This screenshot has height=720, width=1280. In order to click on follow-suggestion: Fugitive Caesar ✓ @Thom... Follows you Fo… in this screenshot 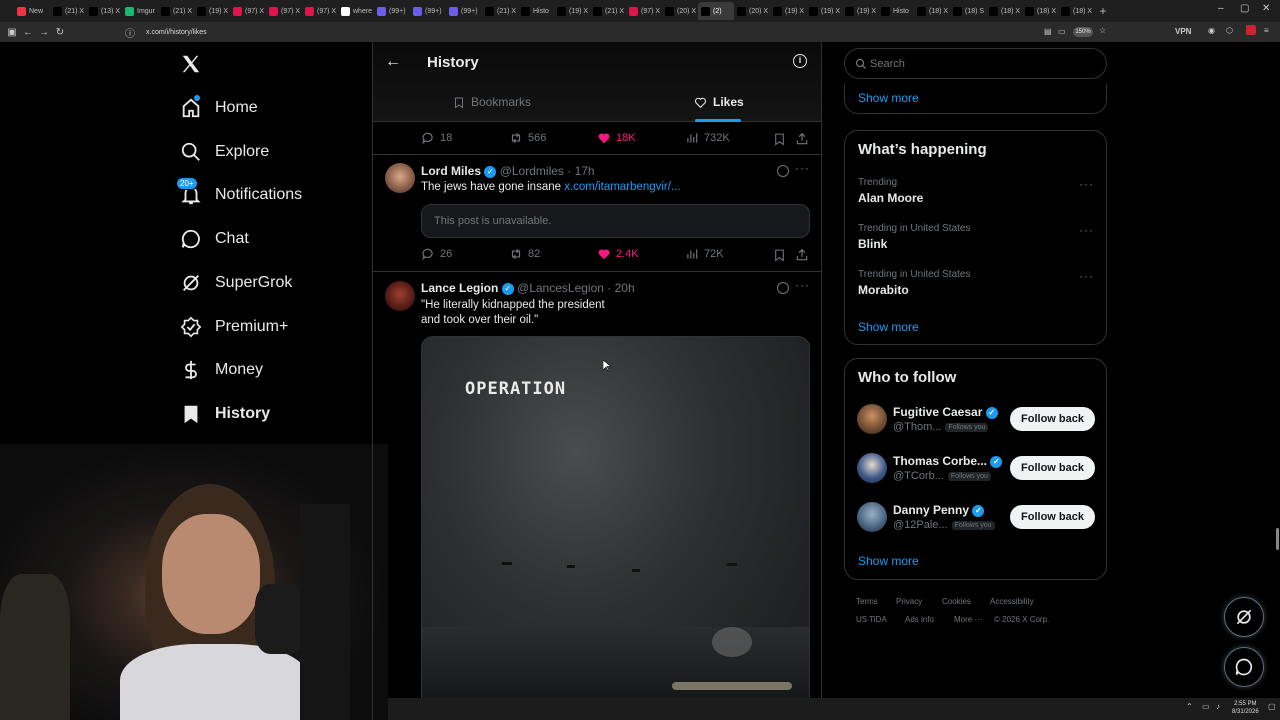, I will do `click(975, 420)`.